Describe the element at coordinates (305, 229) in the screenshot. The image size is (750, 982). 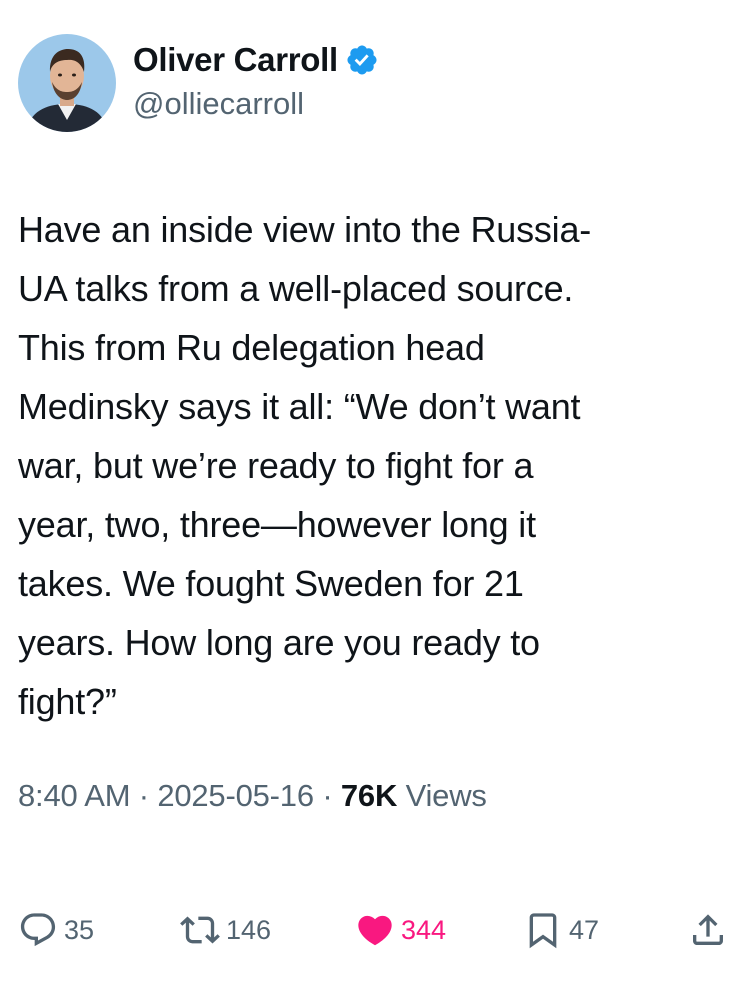
I see `tweet-text-line: Have an inside view into the Russia-` at that location.